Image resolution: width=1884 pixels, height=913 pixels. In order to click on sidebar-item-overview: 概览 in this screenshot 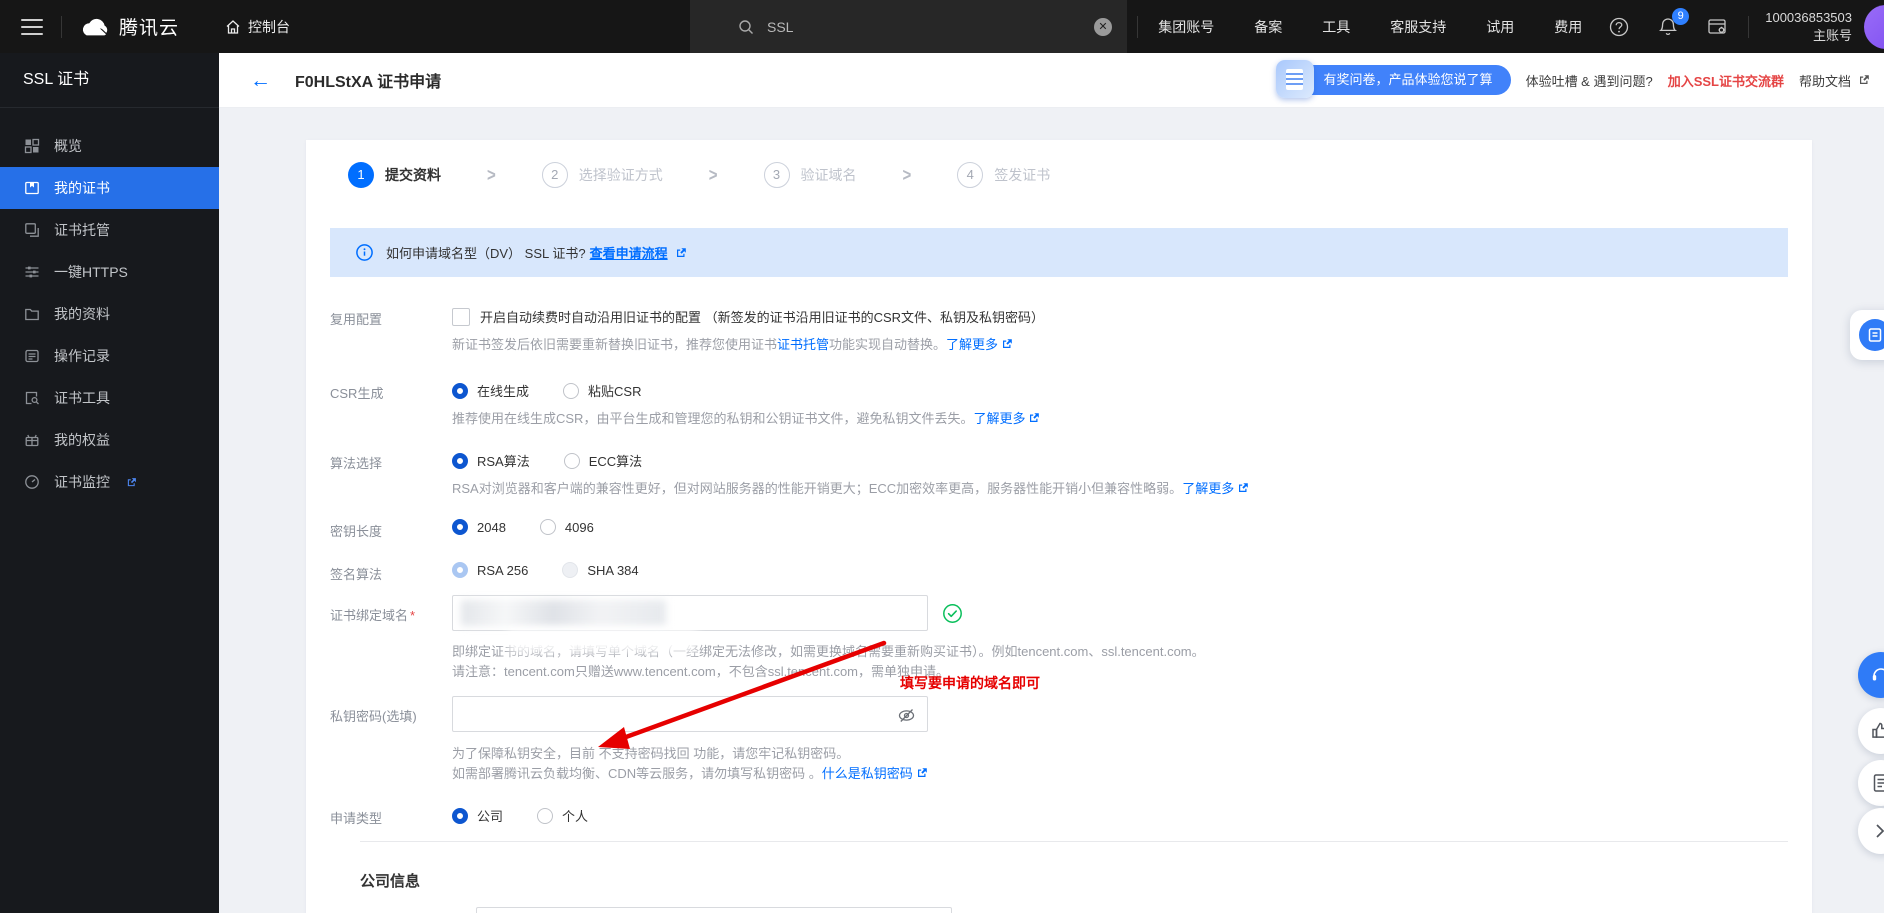, I will do `click(109, 146)`.